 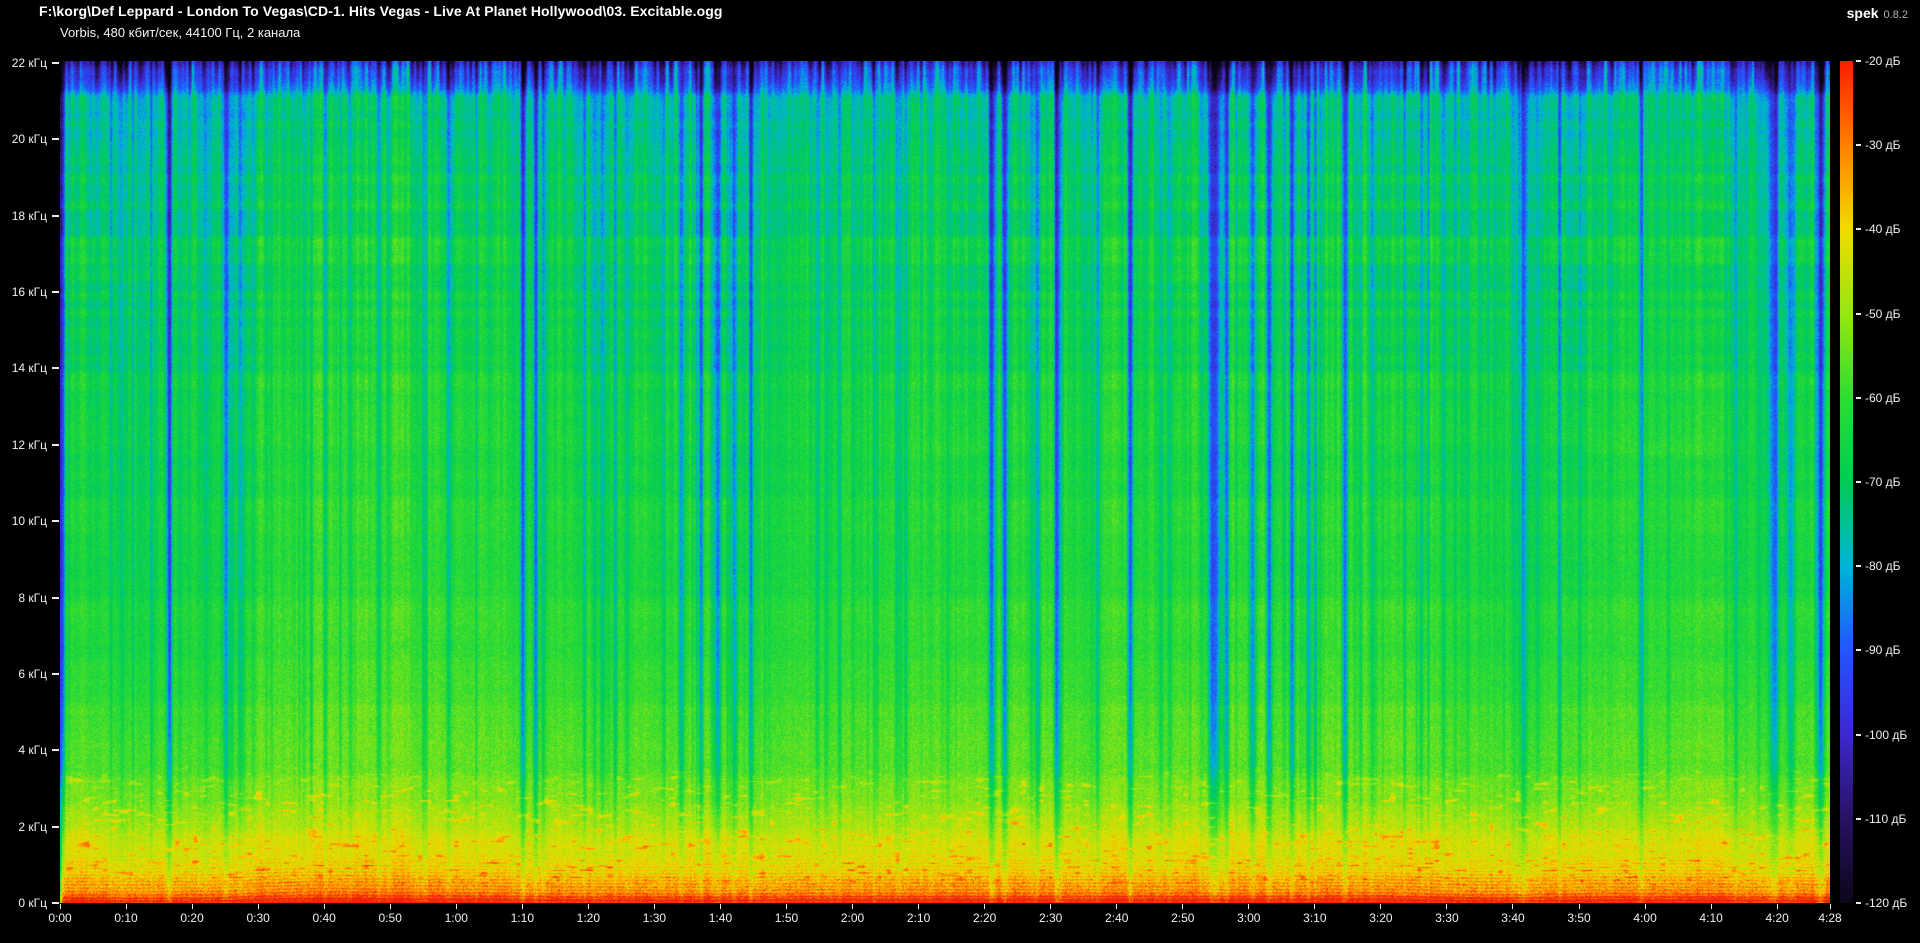 I want to click on frequency-tick-label: 10 кГц, so click(x=29, y=521).